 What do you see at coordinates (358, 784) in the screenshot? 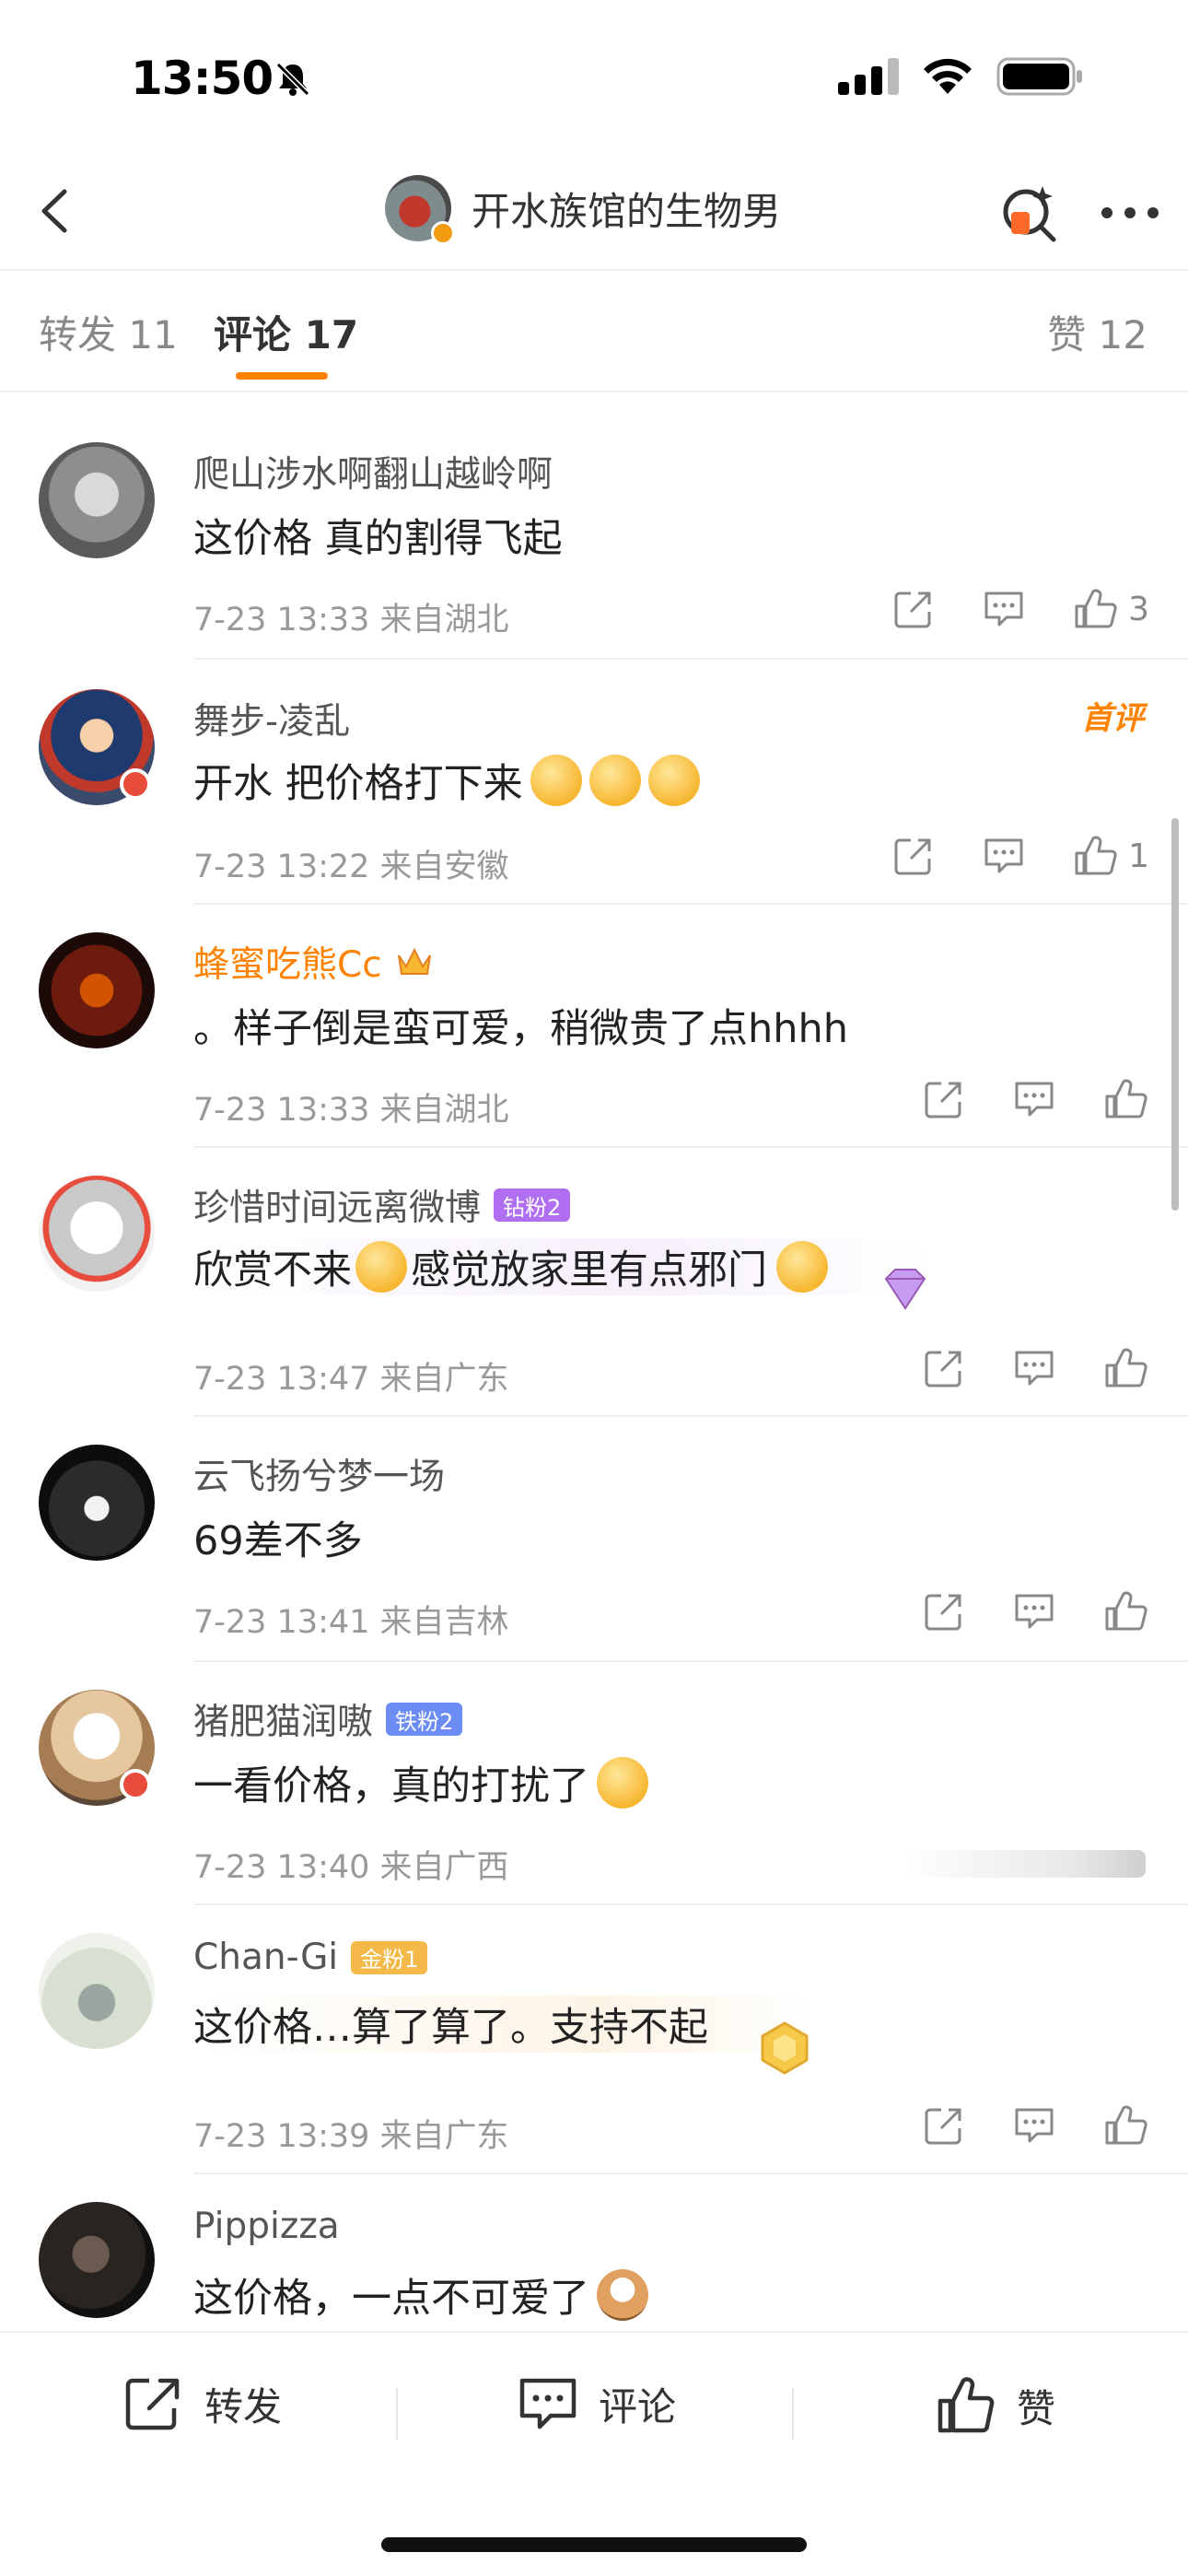
I see `comment-text-content: 开水 把价格打下来` at bounding box center [358, 784].